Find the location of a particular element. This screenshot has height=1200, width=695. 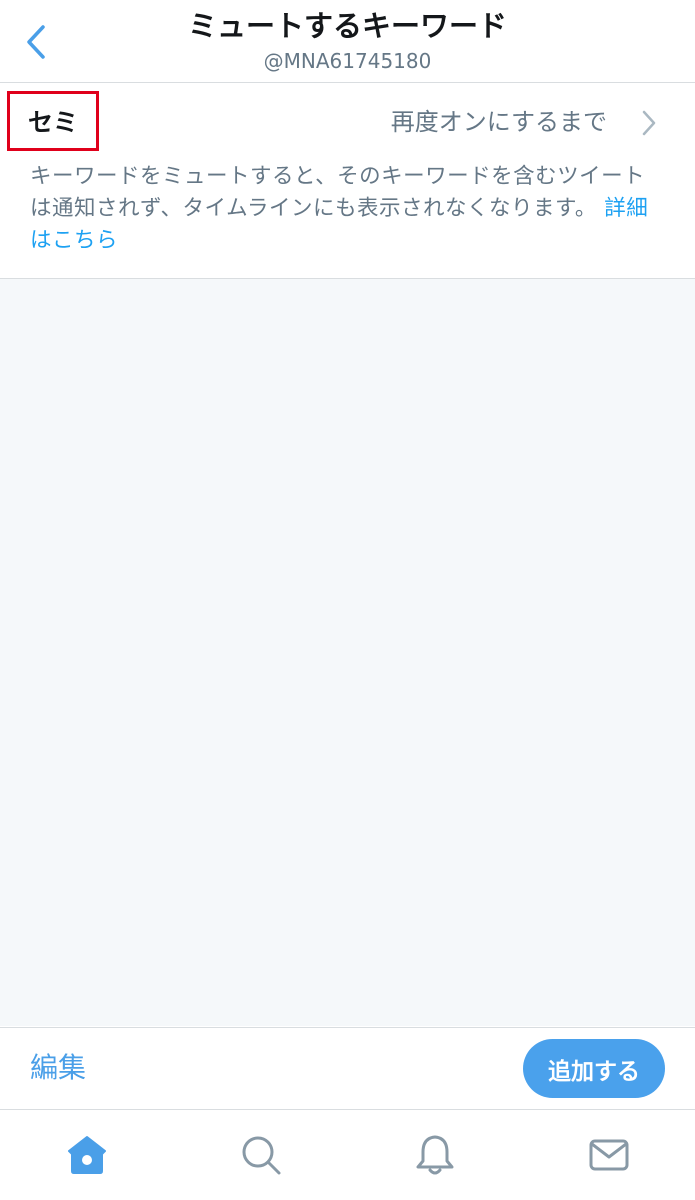

tab-home is located at coordinates (87, 1155).